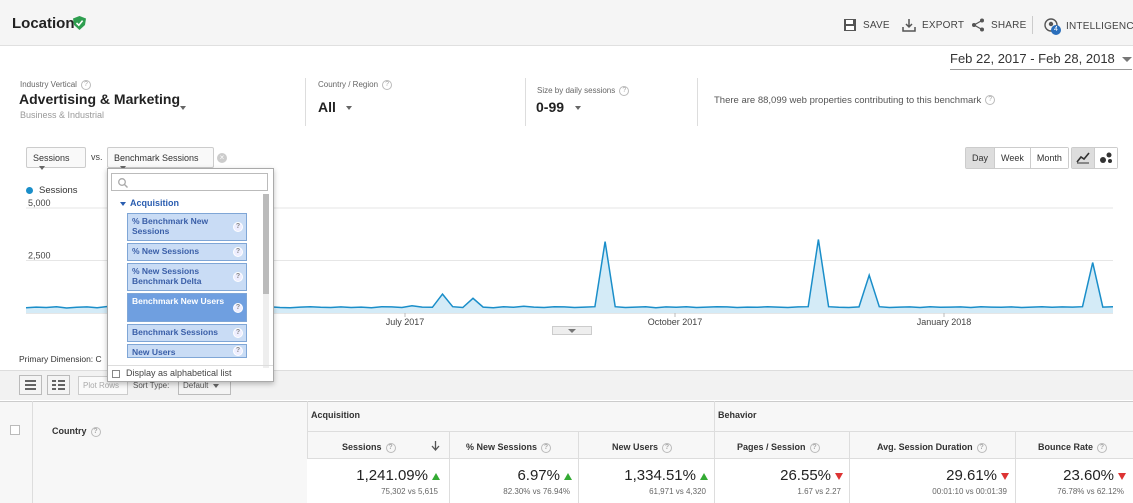  What do you see at coordinates (1032, 25) in the screenshot?
I see `toolbar-divider` at bounding box center [1032, 25].